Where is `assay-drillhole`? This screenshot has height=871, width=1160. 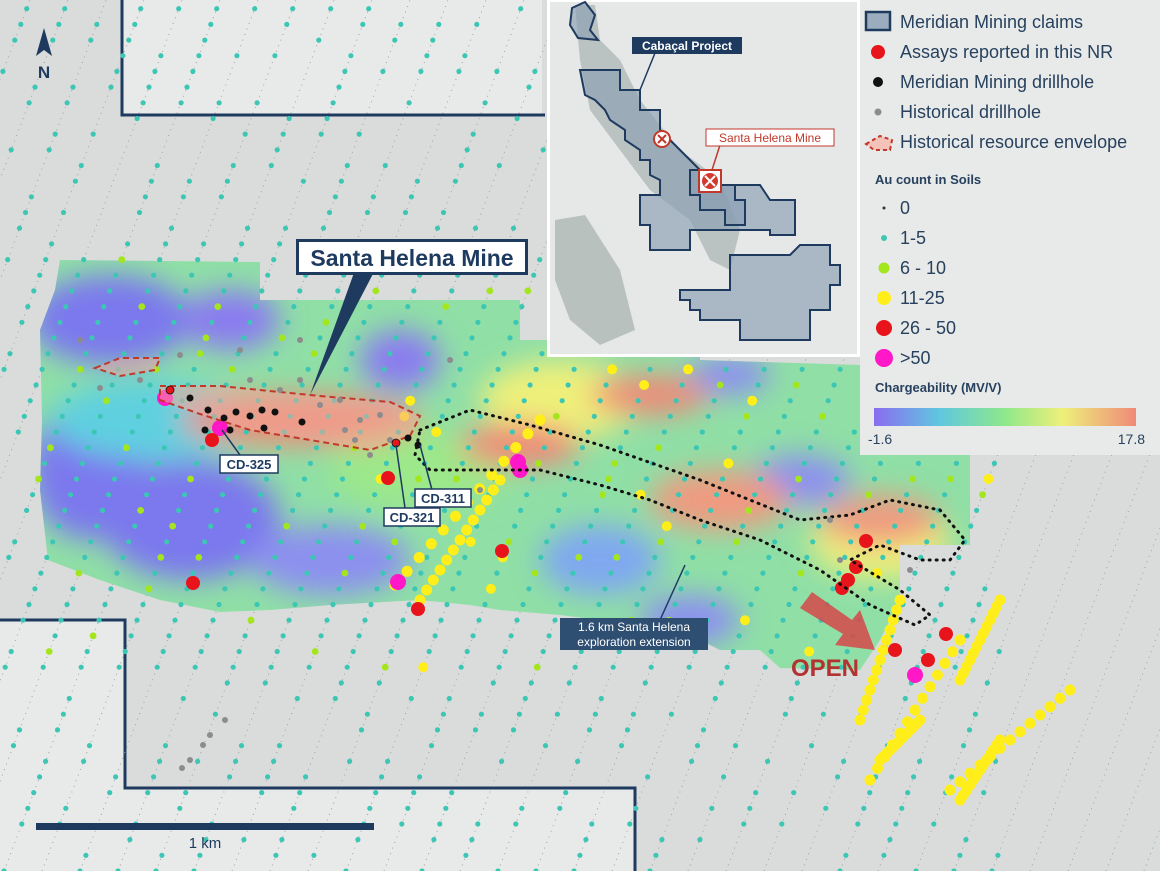
assay-drillhole is located at coordinates (170, 390).